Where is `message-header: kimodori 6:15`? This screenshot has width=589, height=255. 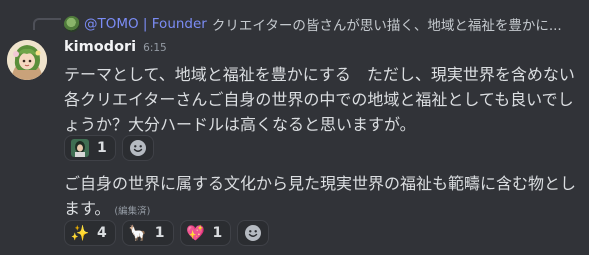
message-header: kimodori 6:15 is located at coordinates (115, 47).